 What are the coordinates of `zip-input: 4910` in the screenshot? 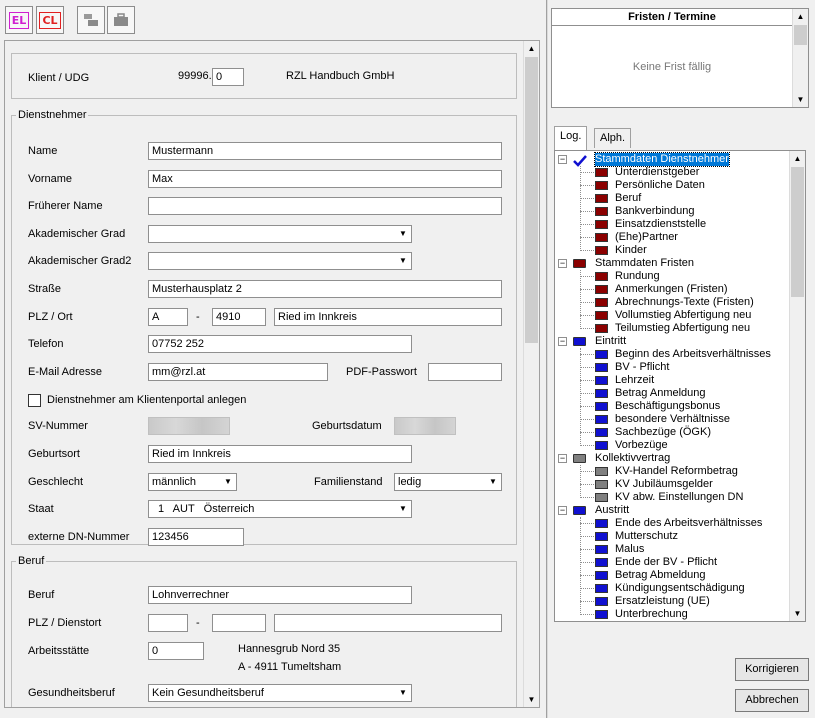 It's located at (239, 317).